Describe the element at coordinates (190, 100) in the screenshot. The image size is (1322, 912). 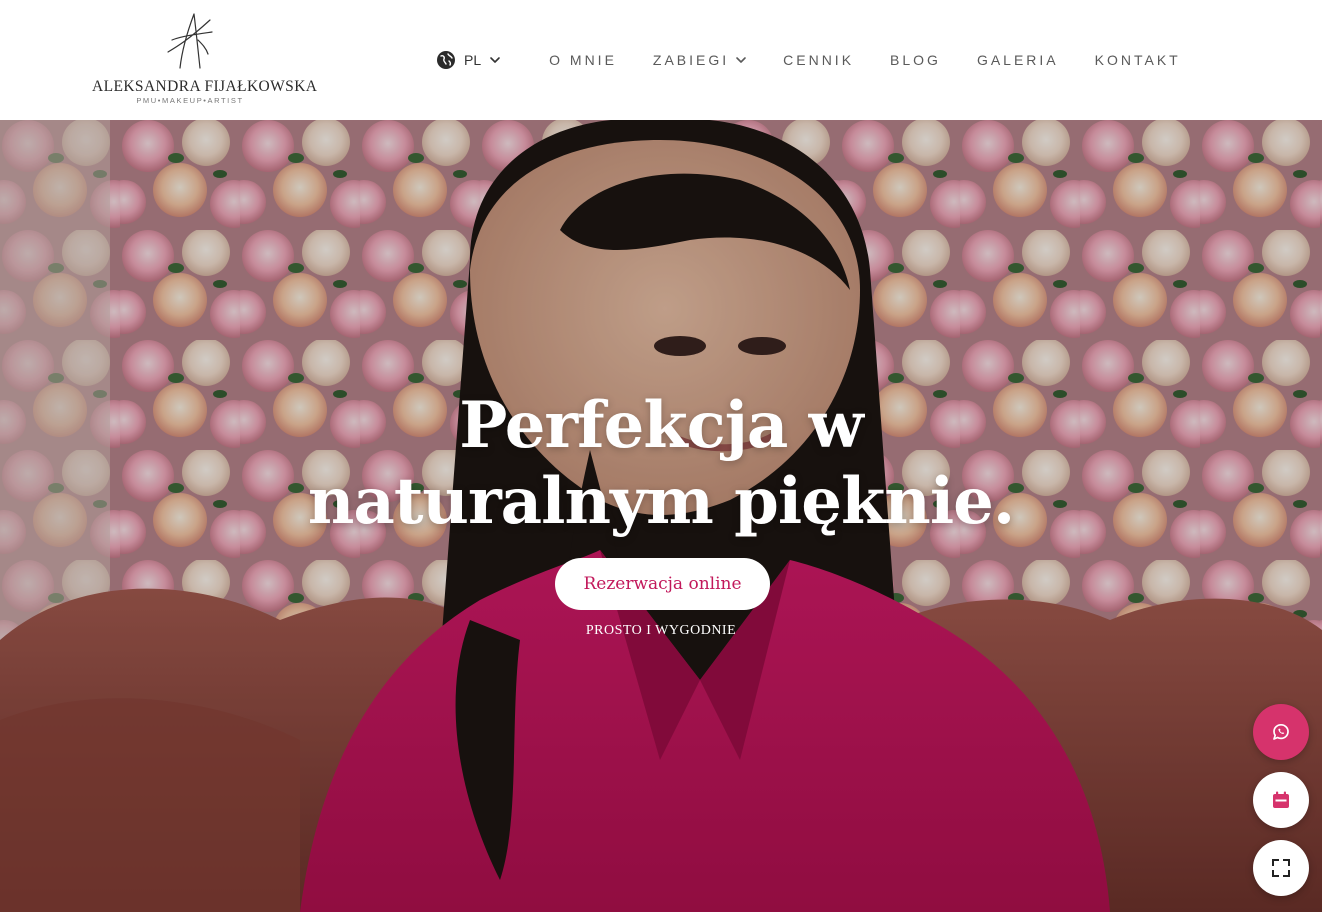
I see `logo-tagline: PMU•MAKEUP•ARTIST` at that location.